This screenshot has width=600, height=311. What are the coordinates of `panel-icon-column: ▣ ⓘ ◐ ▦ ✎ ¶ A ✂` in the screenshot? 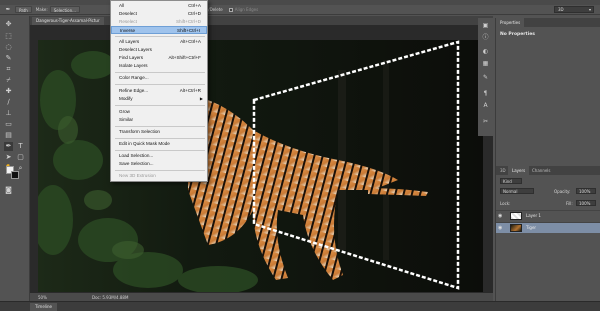 It's located at (485, 77).